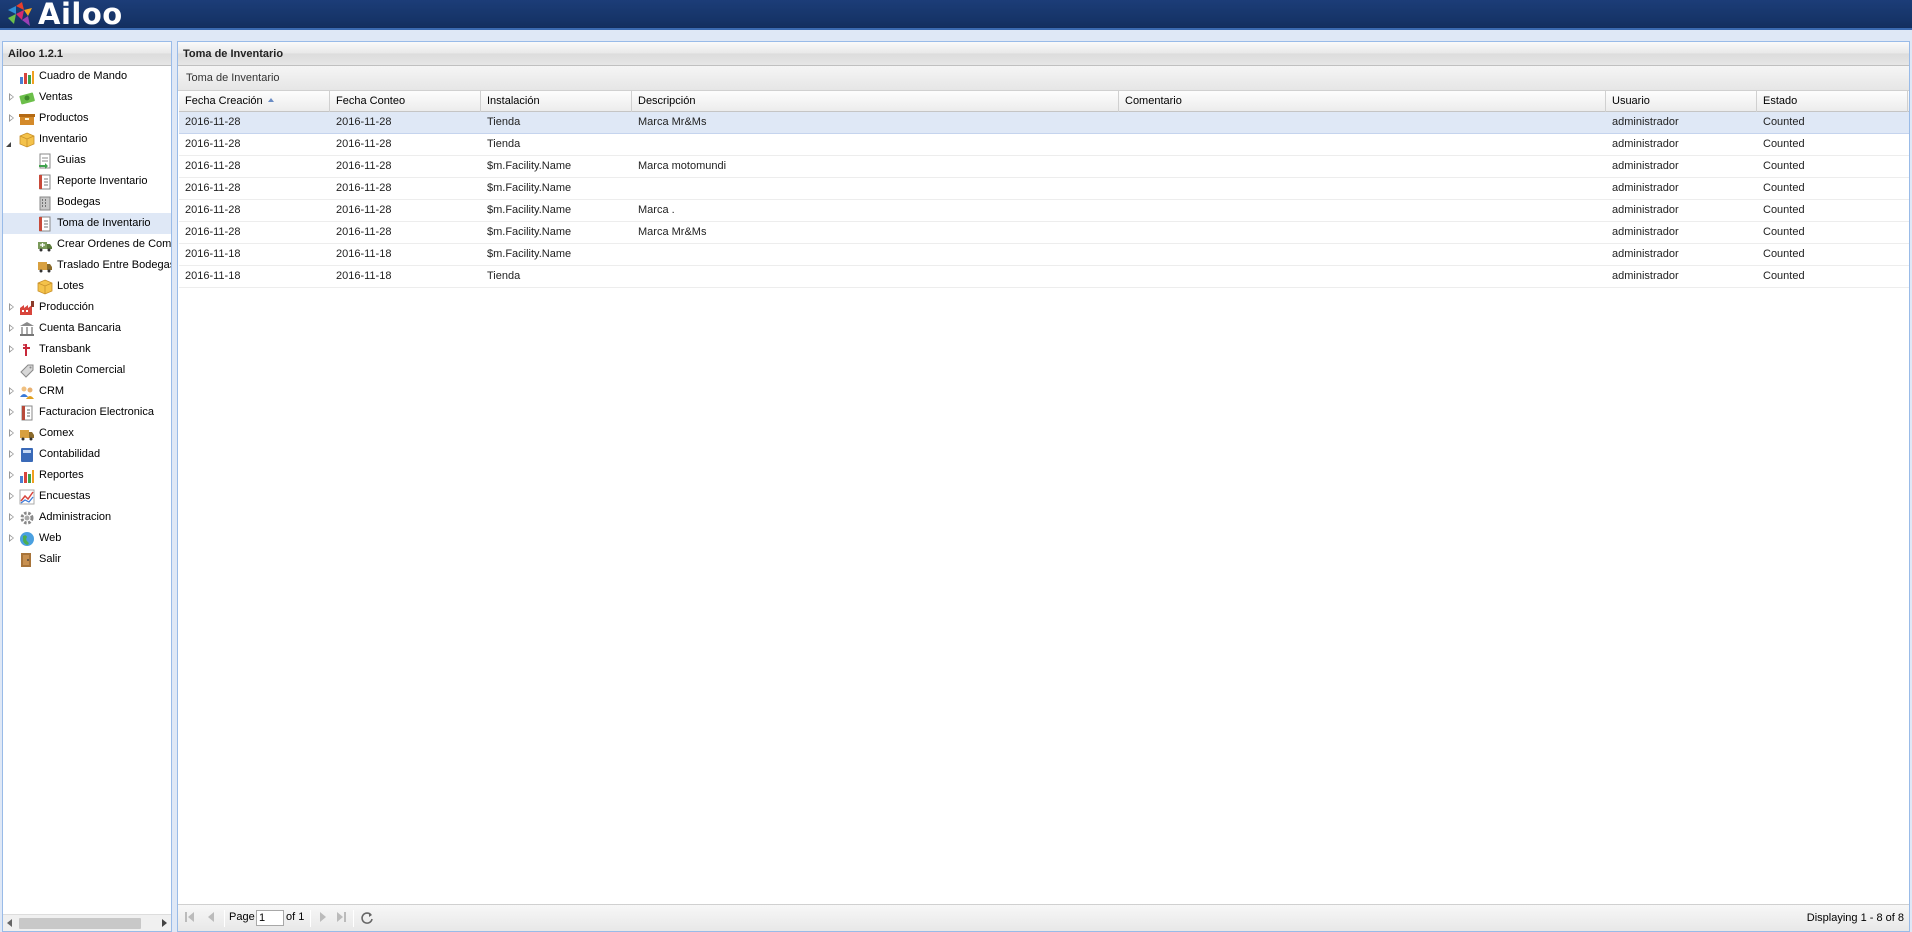 This screenshot has height=932, width=1912. What do you see at coordinates (87, 475) in the screenshot?
I see `nav-item-reportes: Reportes` at bounding box center [87, 475].